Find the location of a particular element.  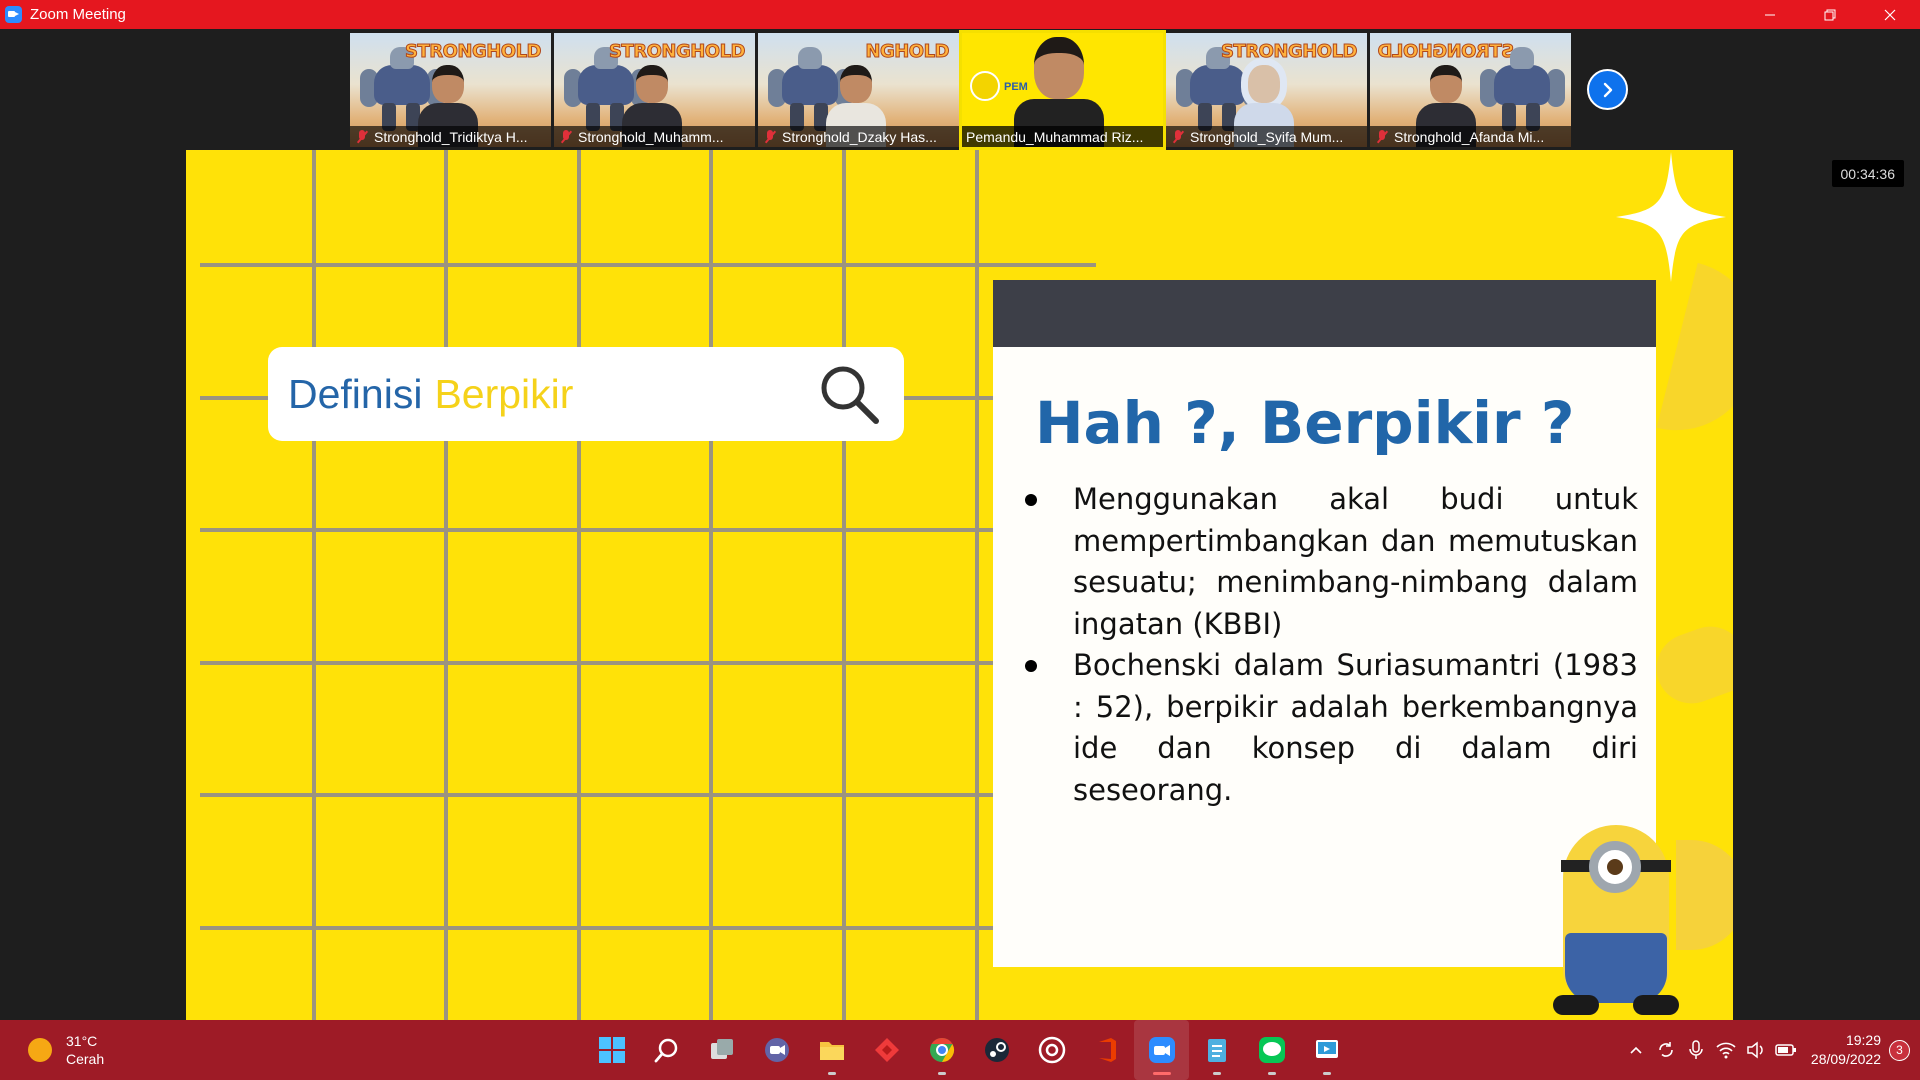

taskbar-app-line is located at coordinates (1271, 1050).